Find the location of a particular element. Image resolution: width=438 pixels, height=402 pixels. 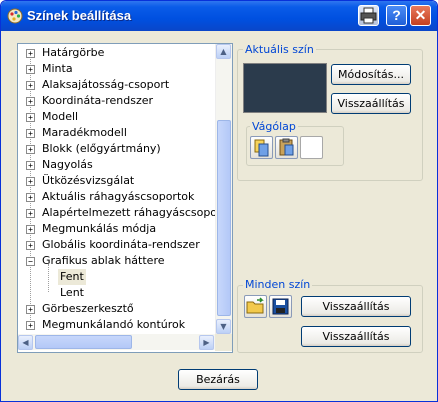

printer-icon is located at coordinates (368, 15).